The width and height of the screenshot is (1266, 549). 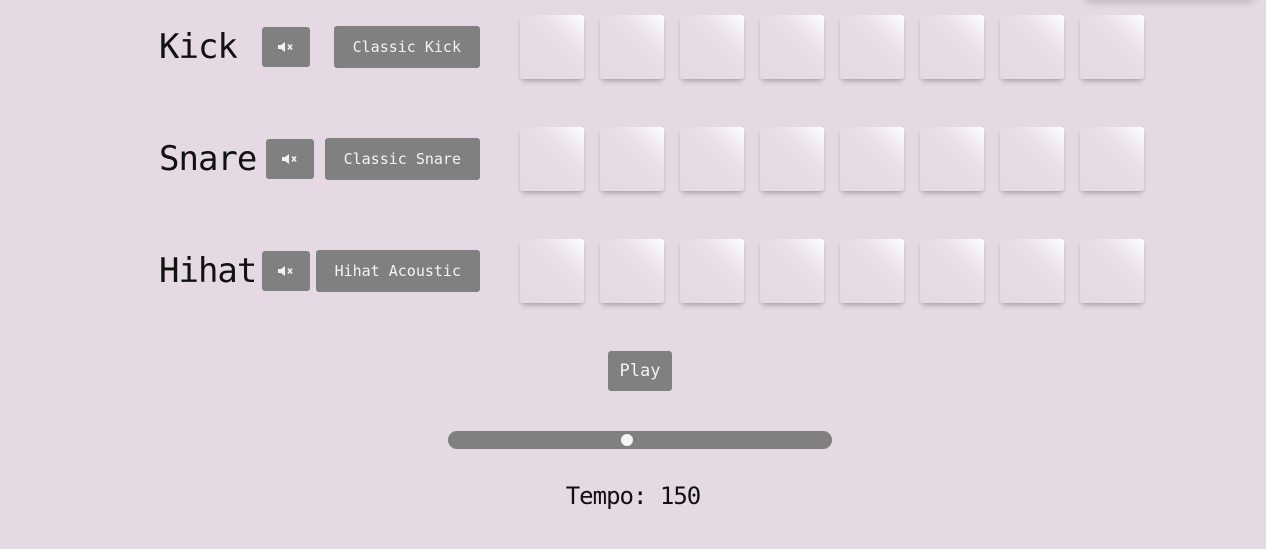 I want to click on sample-select-button: Hihat Acoustic, so click(x=397, y=271).